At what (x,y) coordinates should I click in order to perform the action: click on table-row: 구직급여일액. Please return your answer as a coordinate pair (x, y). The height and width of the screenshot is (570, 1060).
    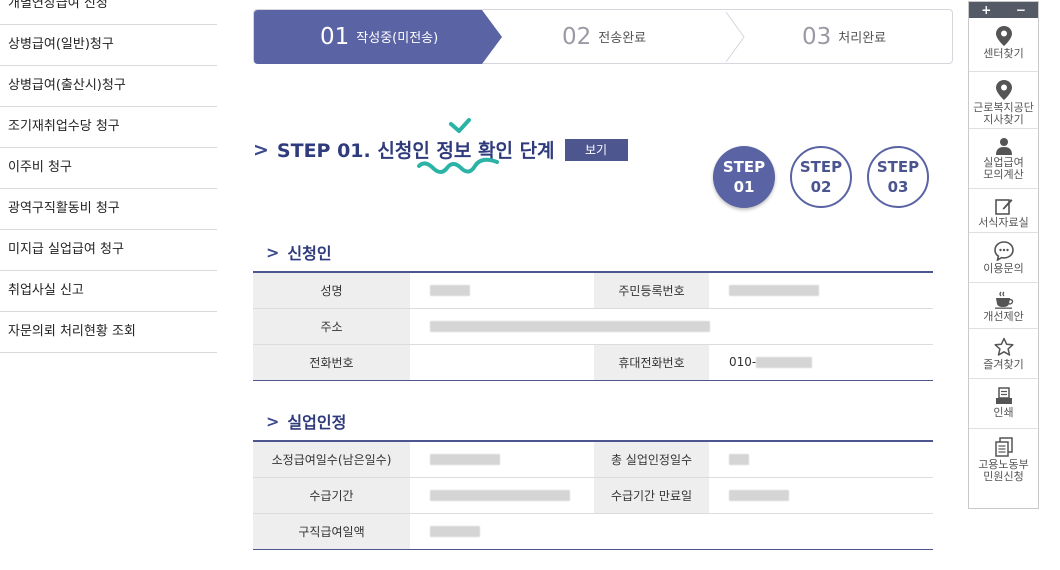
    Looking at the image, I should click on (593, 531).